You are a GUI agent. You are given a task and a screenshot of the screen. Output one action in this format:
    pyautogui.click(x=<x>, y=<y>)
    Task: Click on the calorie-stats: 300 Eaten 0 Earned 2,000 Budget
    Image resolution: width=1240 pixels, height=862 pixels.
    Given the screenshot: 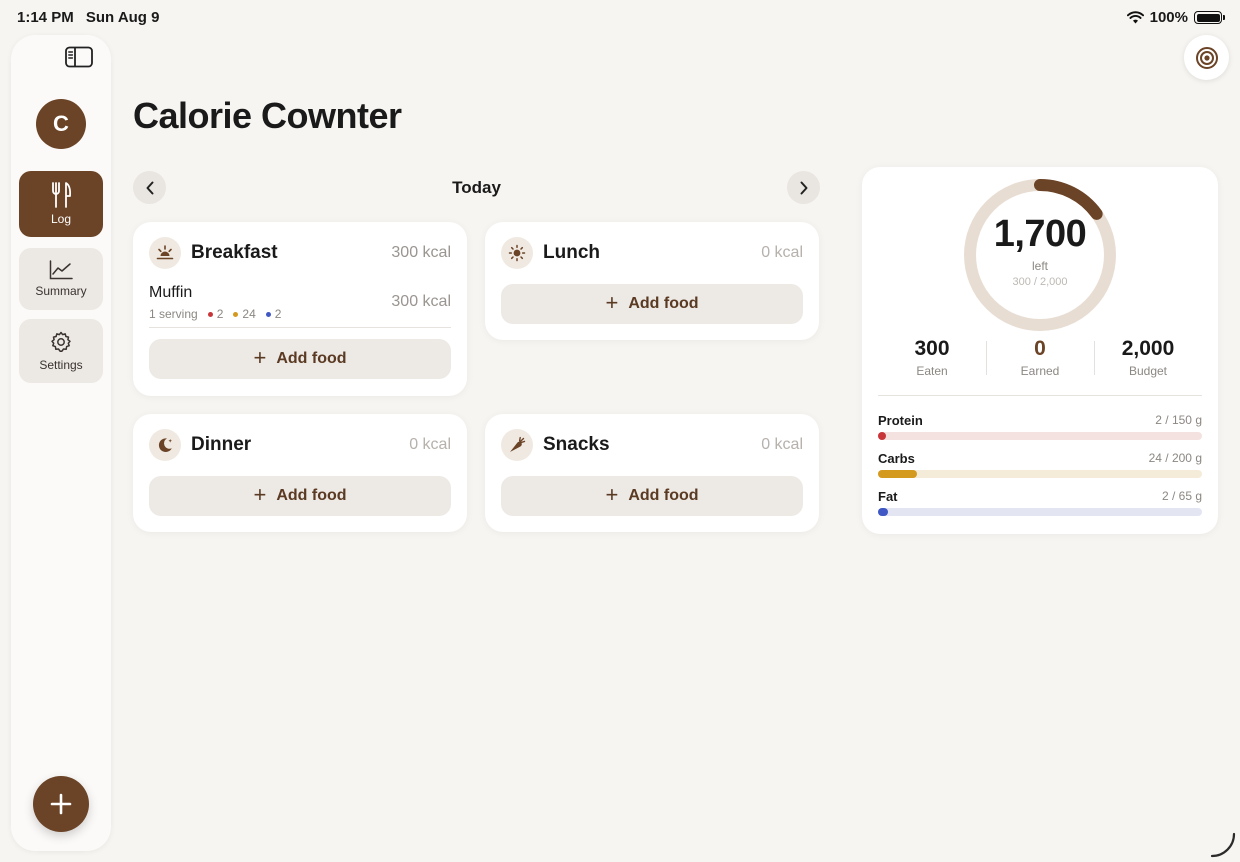 What is the action you would take?
    pyautogui.click(x=1040, y=358)
    